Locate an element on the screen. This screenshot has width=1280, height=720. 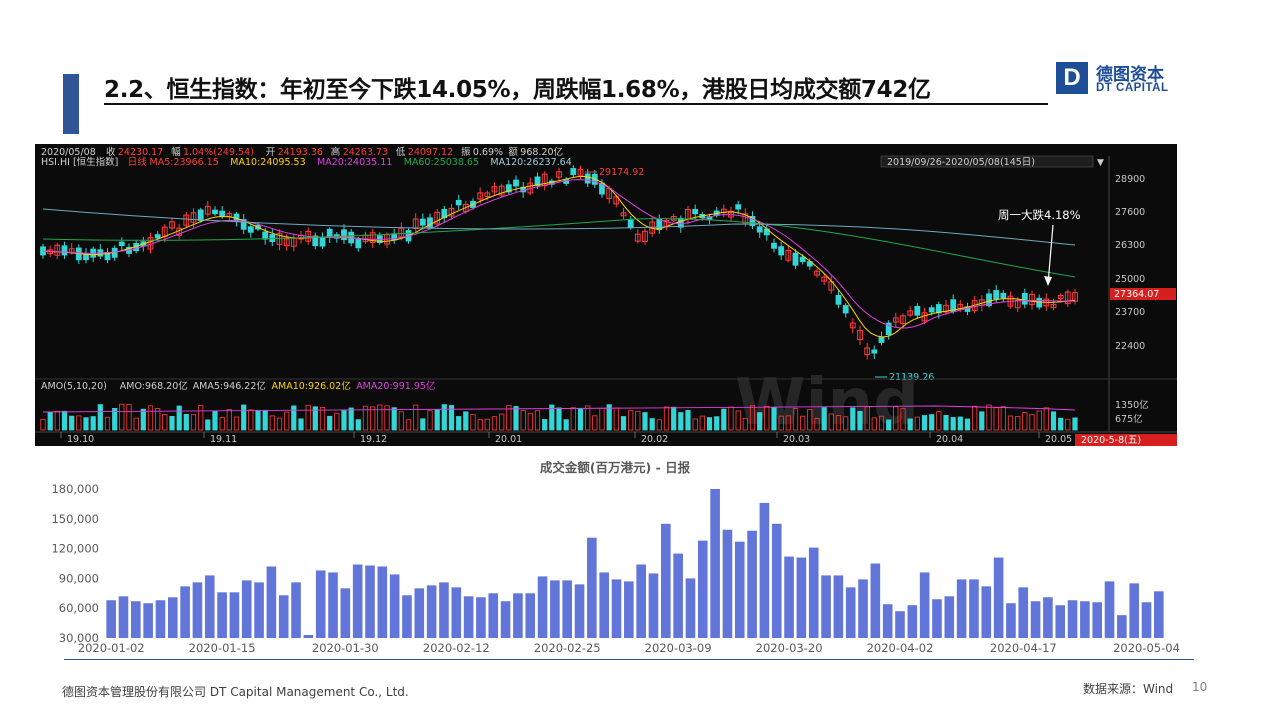
header-text: HSI.HI [恒生指数] is located at coordinates (79, 162).